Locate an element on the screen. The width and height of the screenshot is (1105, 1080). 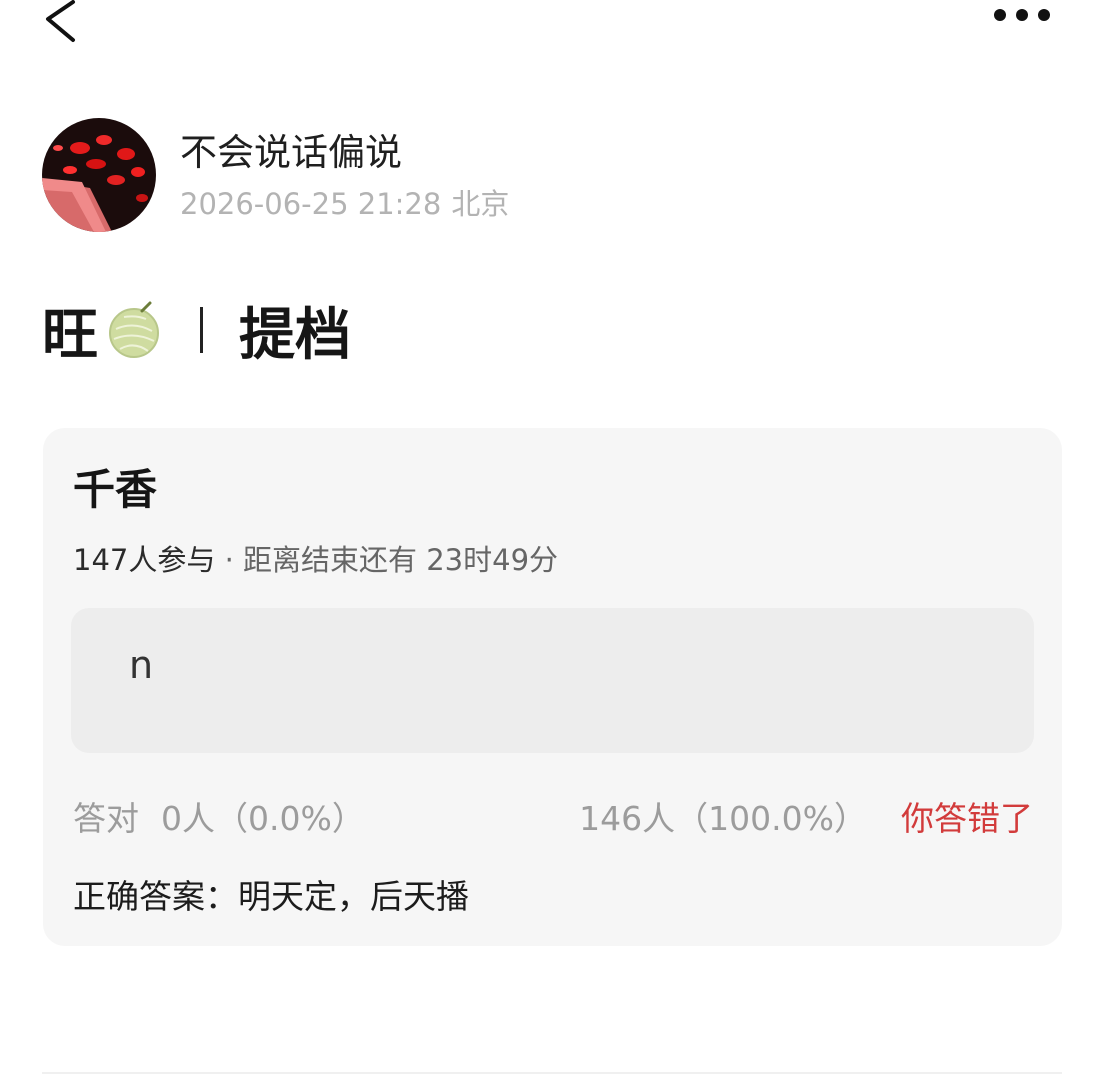
correct-count: 0人（0.0%） is located at coordinates (263, 818).